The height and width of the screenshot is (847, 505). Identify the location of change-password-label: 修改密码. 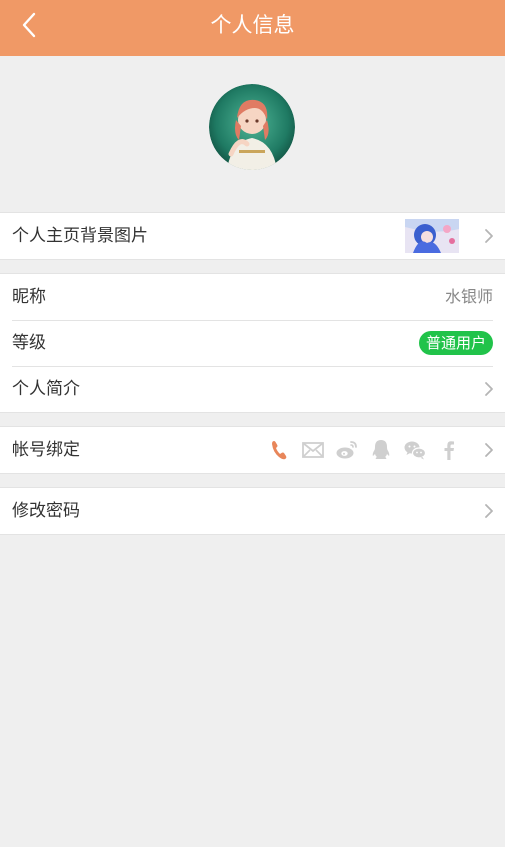
(46, 511).